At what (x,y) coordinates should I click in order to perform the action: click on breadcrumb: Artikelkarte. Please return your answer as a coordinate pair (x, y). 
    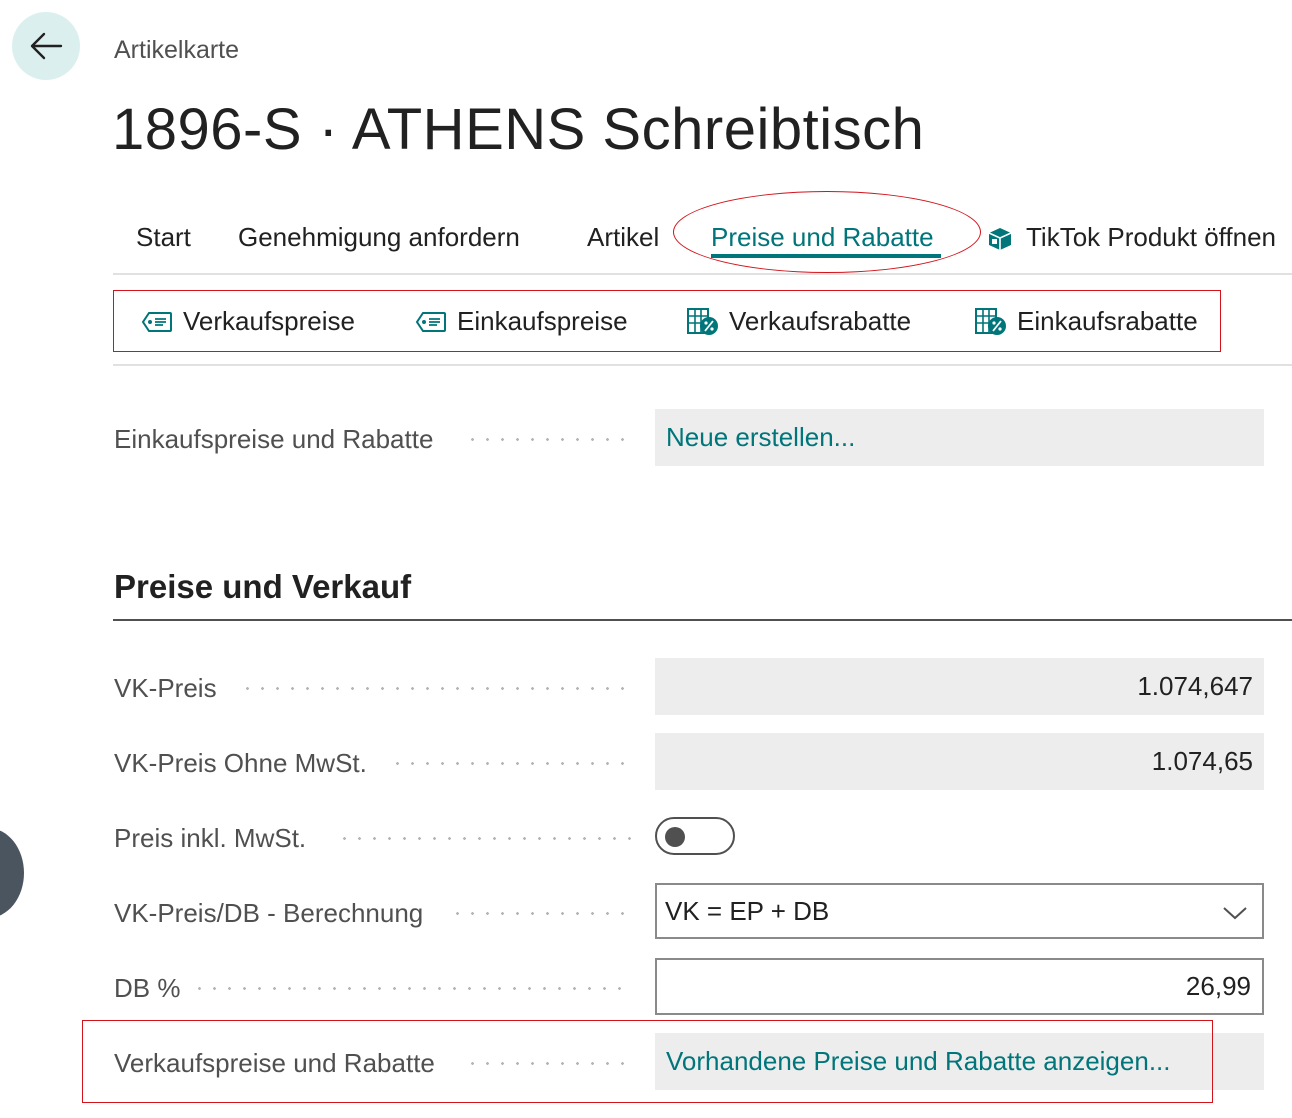
    Looking at the image, I should click on (177, 50).